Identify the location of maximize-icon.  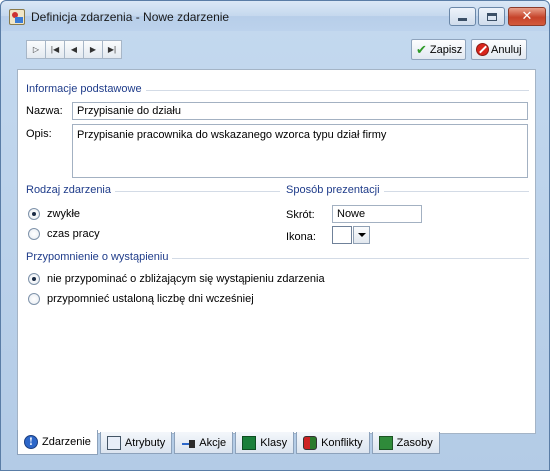
(491, 16).